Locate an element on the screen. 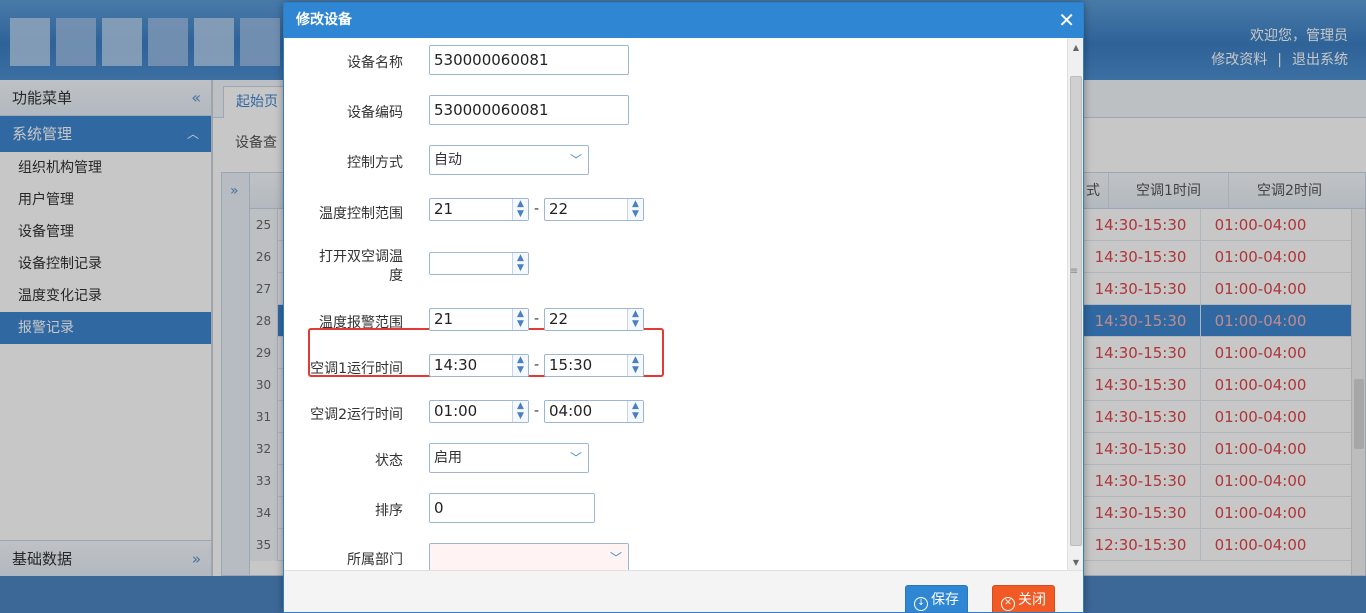 Image resolution: width=1366 pixels, height=613 pixels. x-circle-icon: ✕ is located at coordinates (1008, 604).